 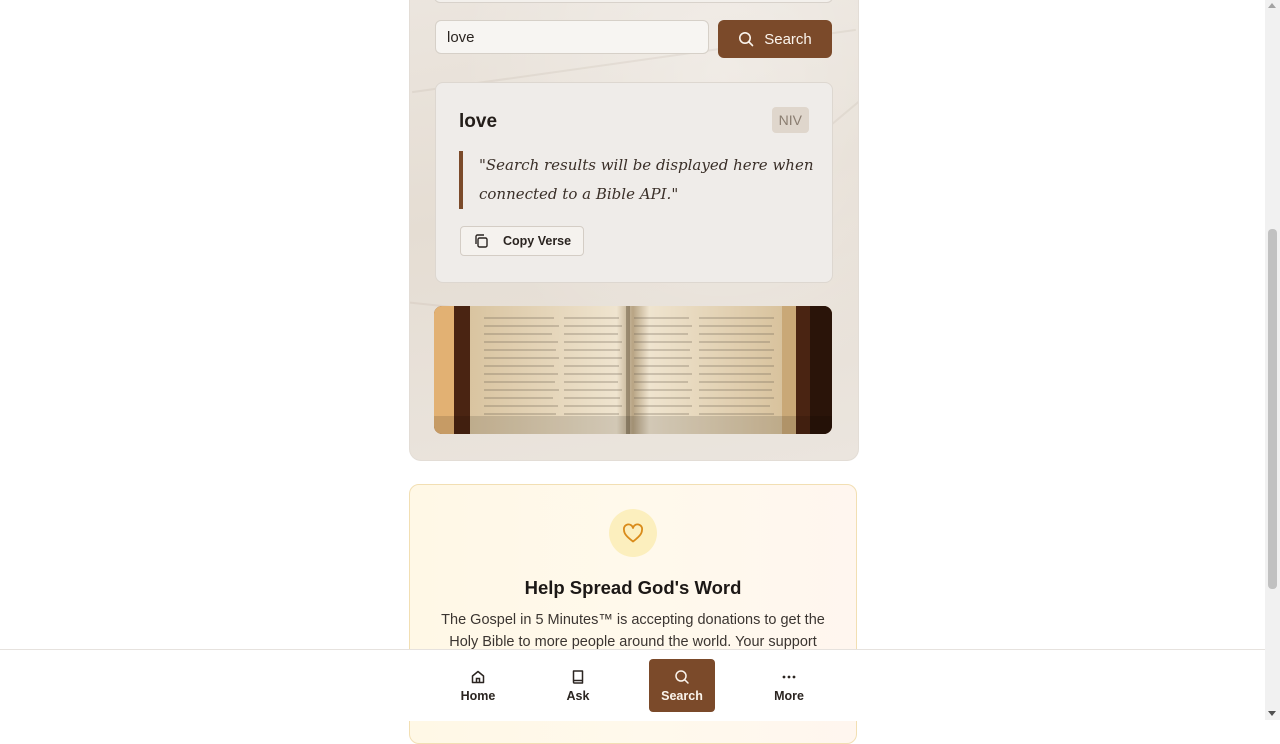 I want to click on open-bible-illustration, so click(x=633, y=370).